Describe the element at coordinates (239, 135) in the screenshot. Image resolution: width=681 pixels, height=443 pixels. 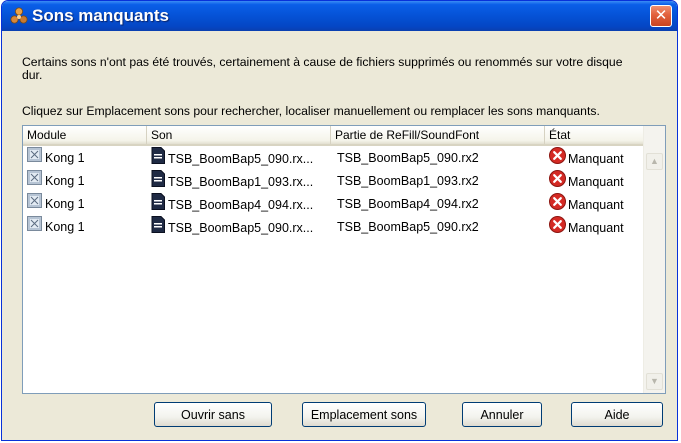
I see `column-header-son: Son` at that location.